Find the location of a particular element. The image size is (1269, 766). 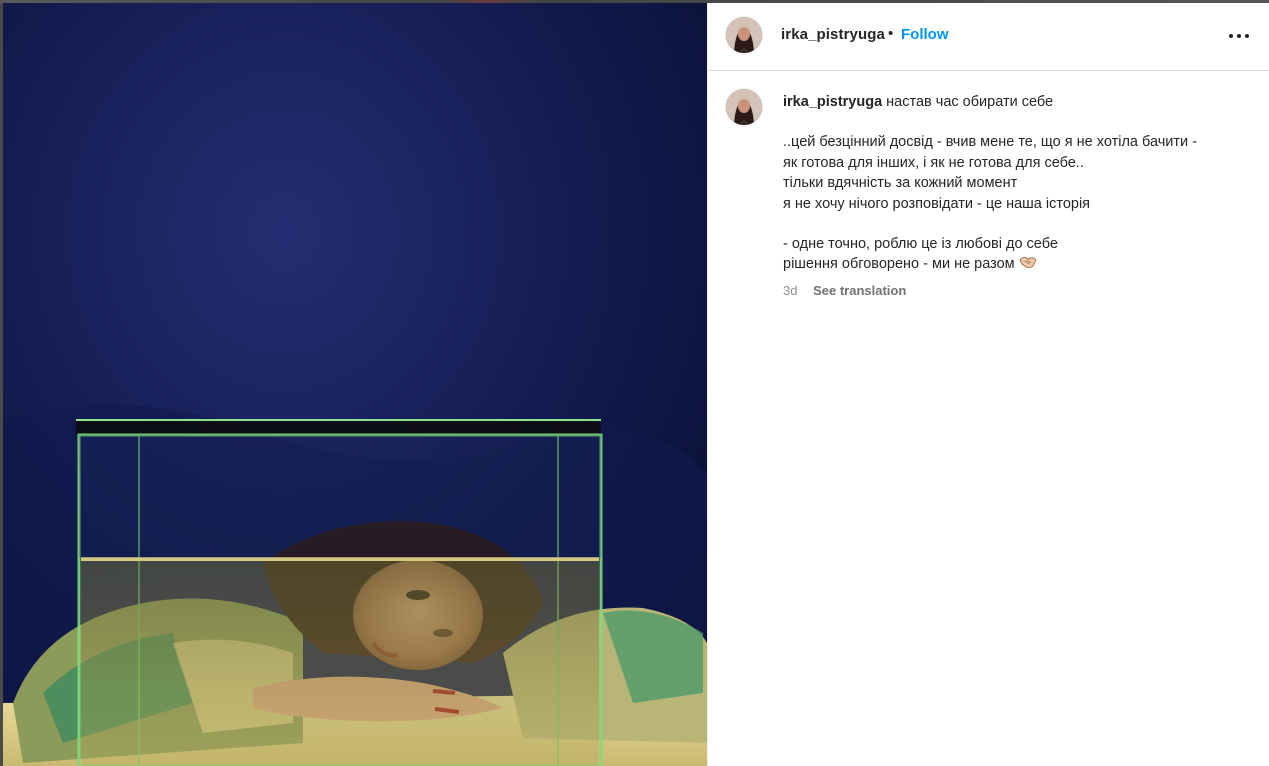

caption-last-line: рішення обговорено - ми не разом is located at coordinates (1018, 264).